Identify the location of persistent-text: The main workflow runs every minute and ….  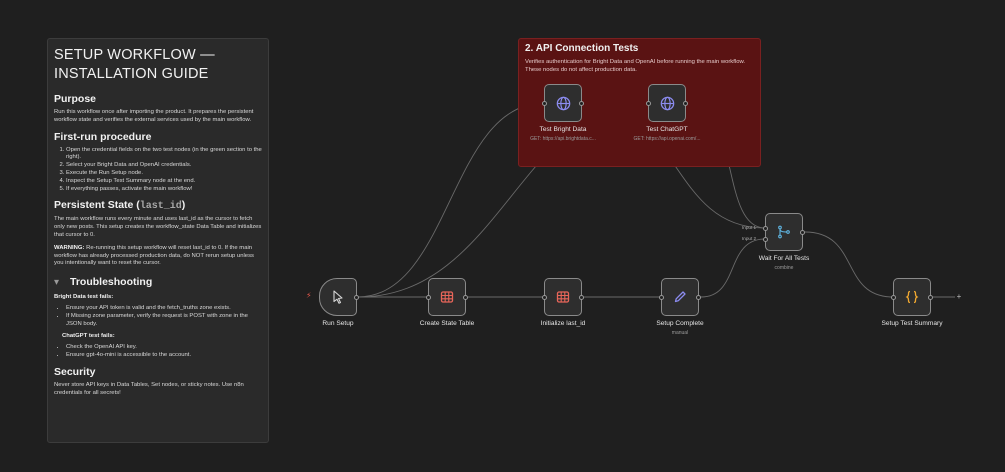
(158, 227).